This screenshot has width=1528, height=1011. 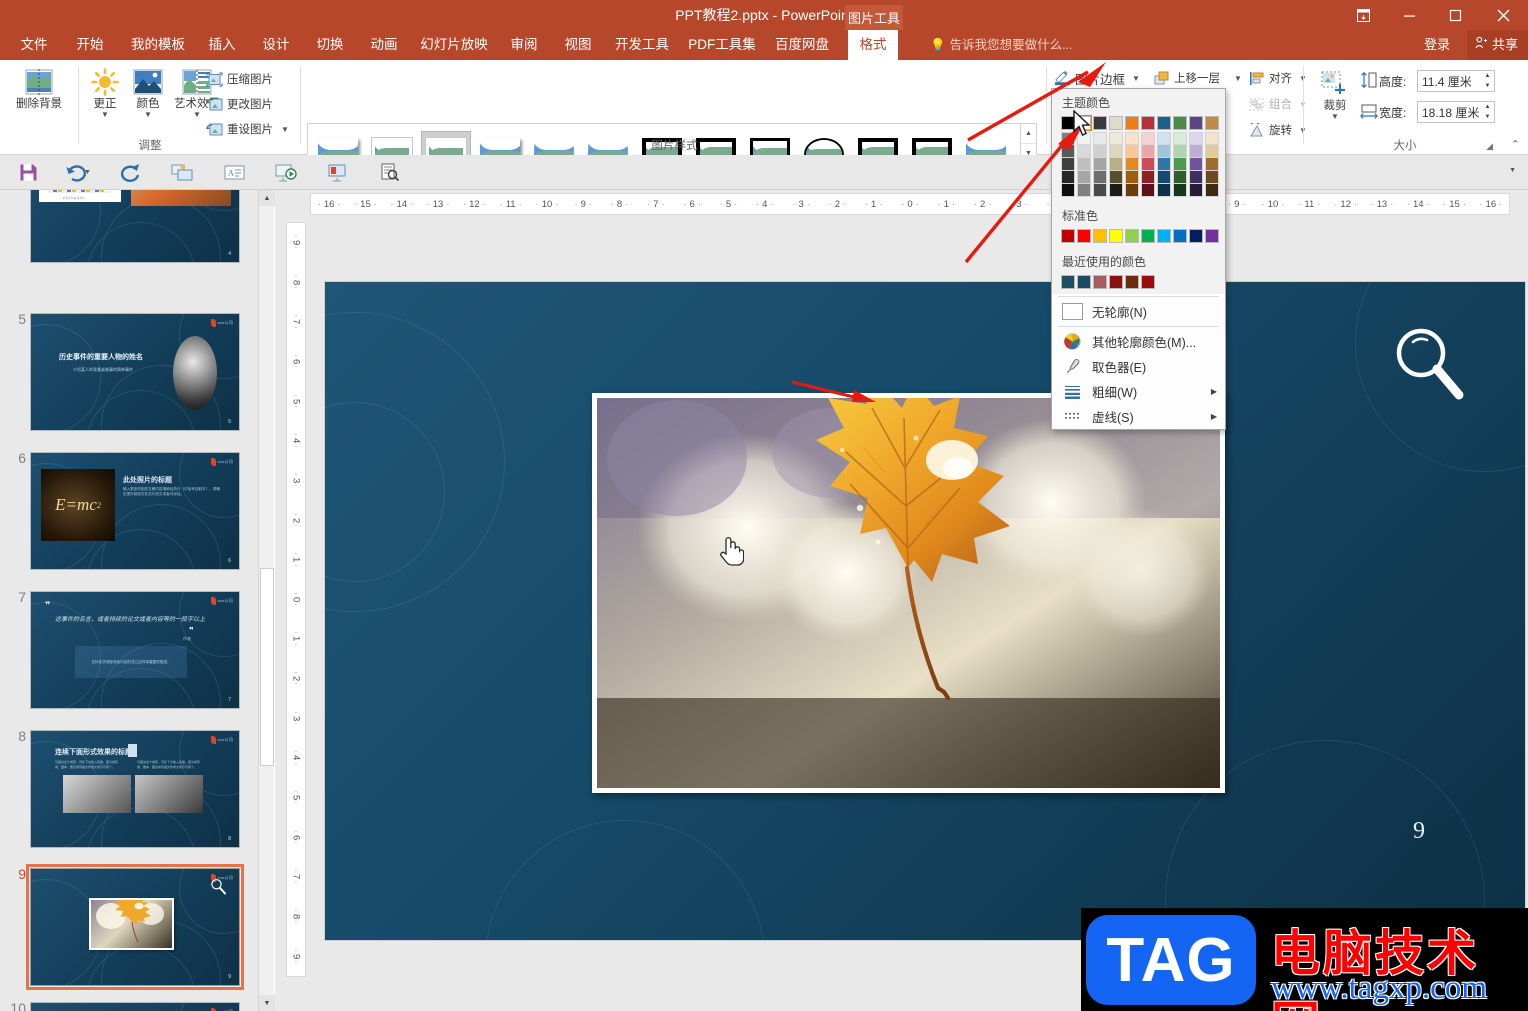 I want to click on share-button: 共享, so click(x=1497, y=45).